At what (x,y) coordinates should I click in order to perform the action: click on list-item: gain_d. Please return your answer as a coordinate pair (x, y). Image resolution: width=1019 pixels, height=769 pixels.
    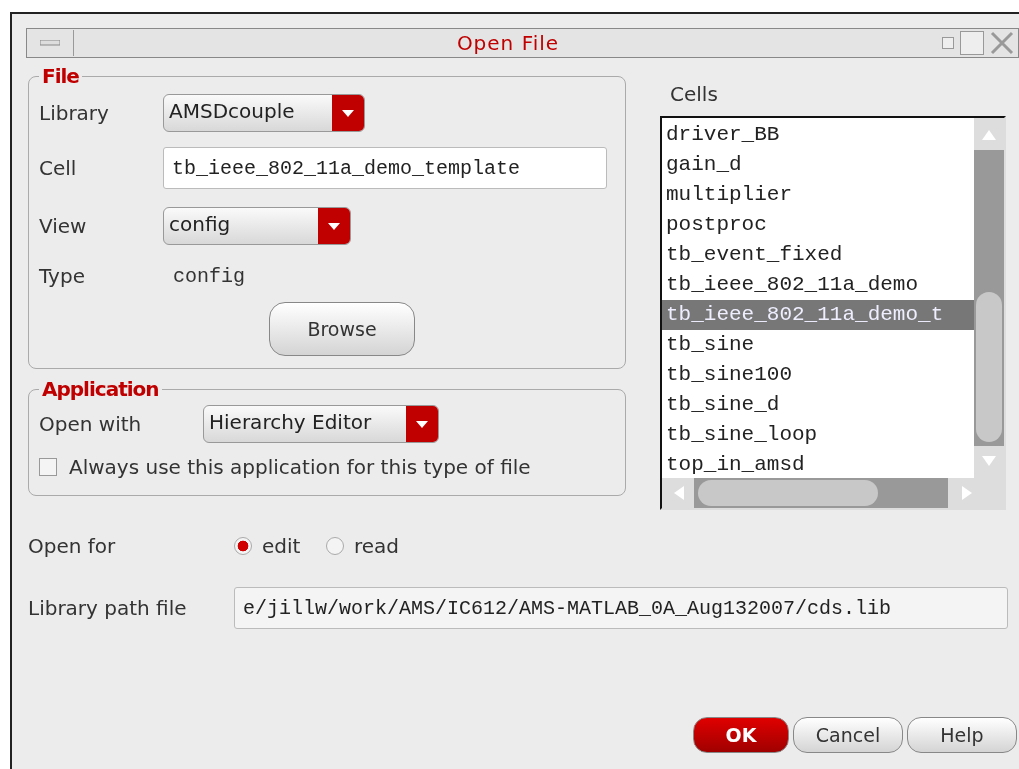
    Looking at the image, I should click on (818, 165).